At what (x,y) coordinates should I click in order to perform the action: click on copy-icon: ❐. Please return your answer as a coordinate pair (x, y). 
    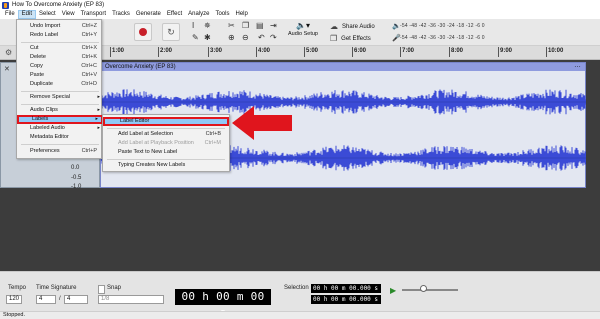
    Looking at the image, I should click on (245, 25).